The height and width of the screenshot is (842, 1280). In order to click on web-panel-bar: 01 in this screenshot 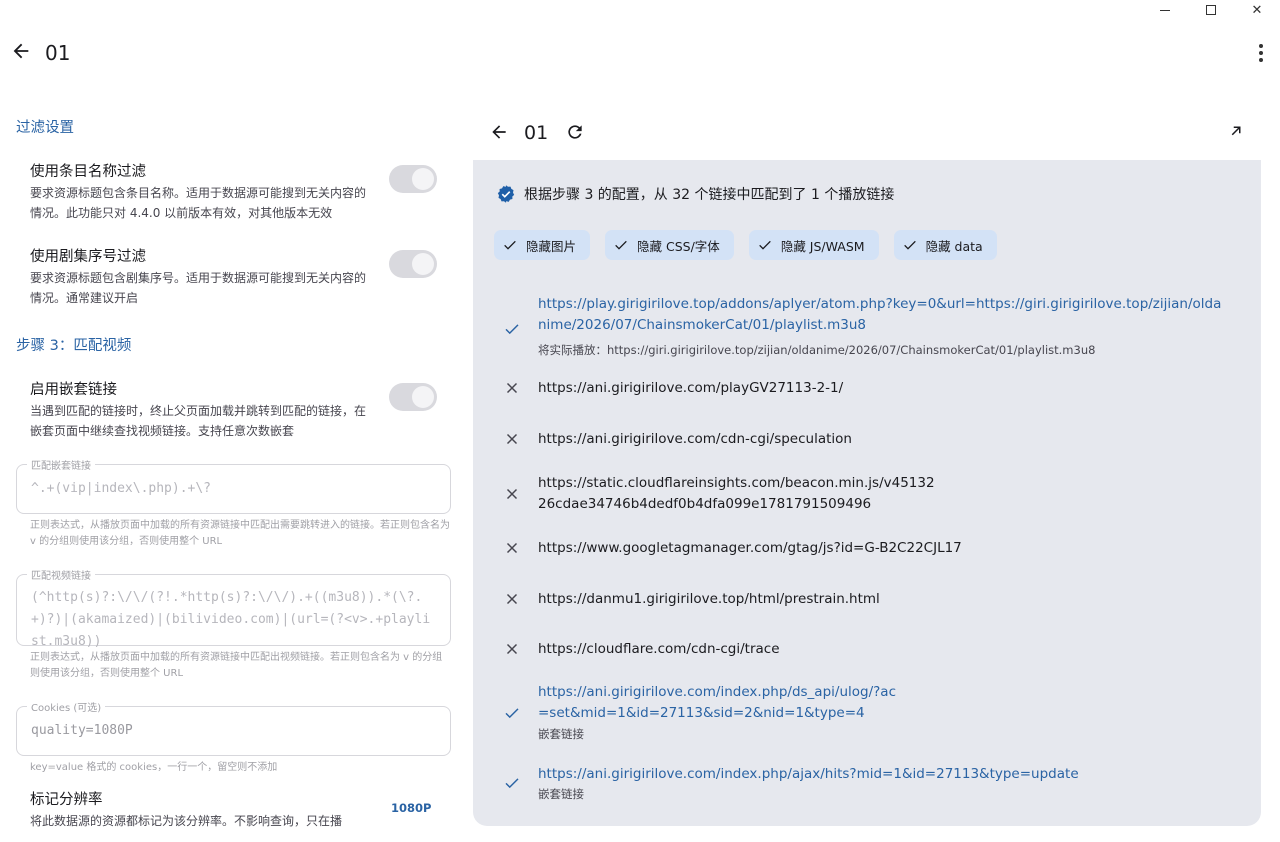, I will do `click(867, 130)`.